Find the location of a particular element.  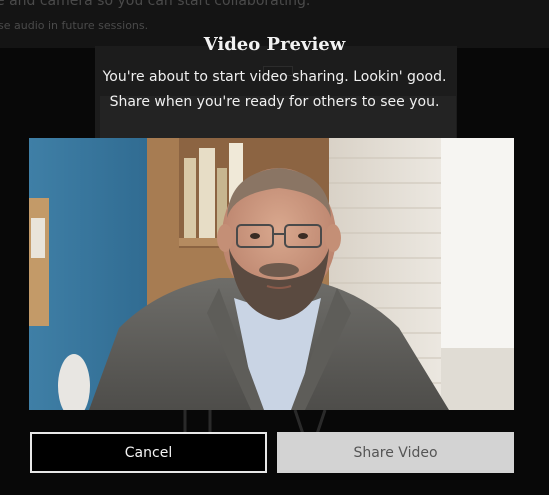

share-video-button: Share Video is located at coordinates (395, 452).